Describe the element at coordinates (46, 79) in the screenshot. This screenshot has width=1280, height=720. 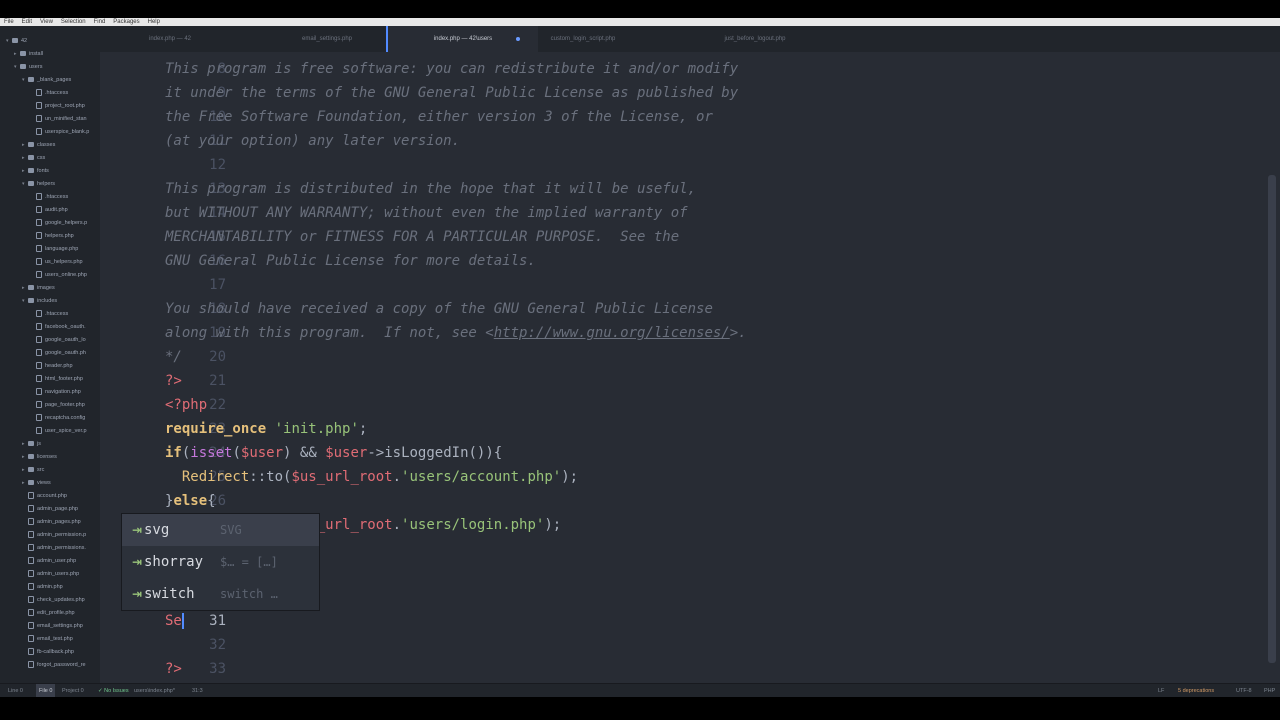
I see `tree-folder: ▾ _blank_pages` at that location.